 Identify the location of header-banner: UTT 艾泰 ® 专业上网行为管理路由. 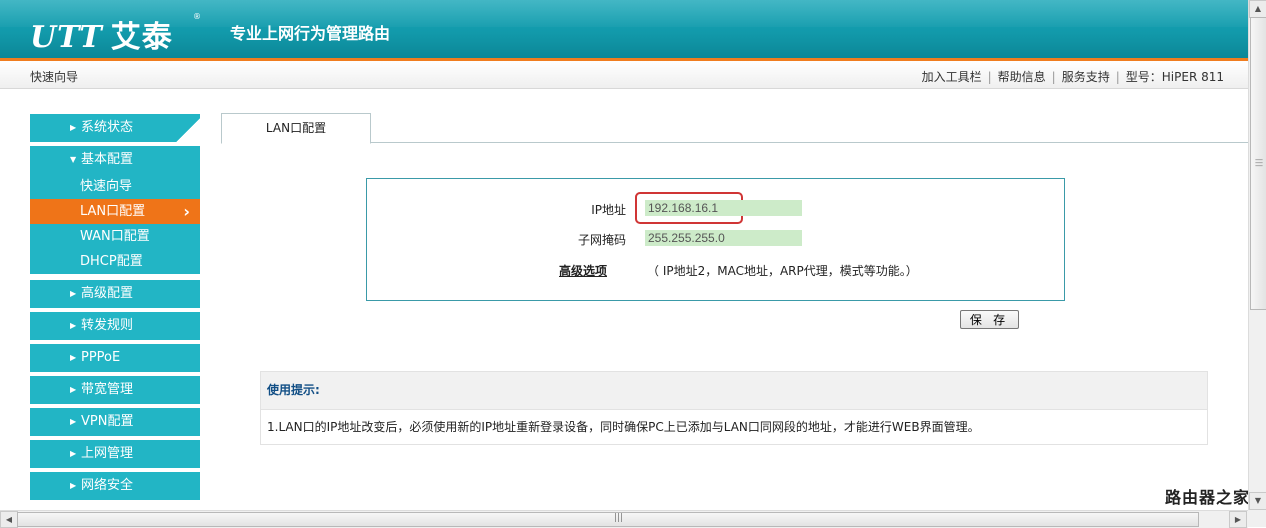
(624, 29).